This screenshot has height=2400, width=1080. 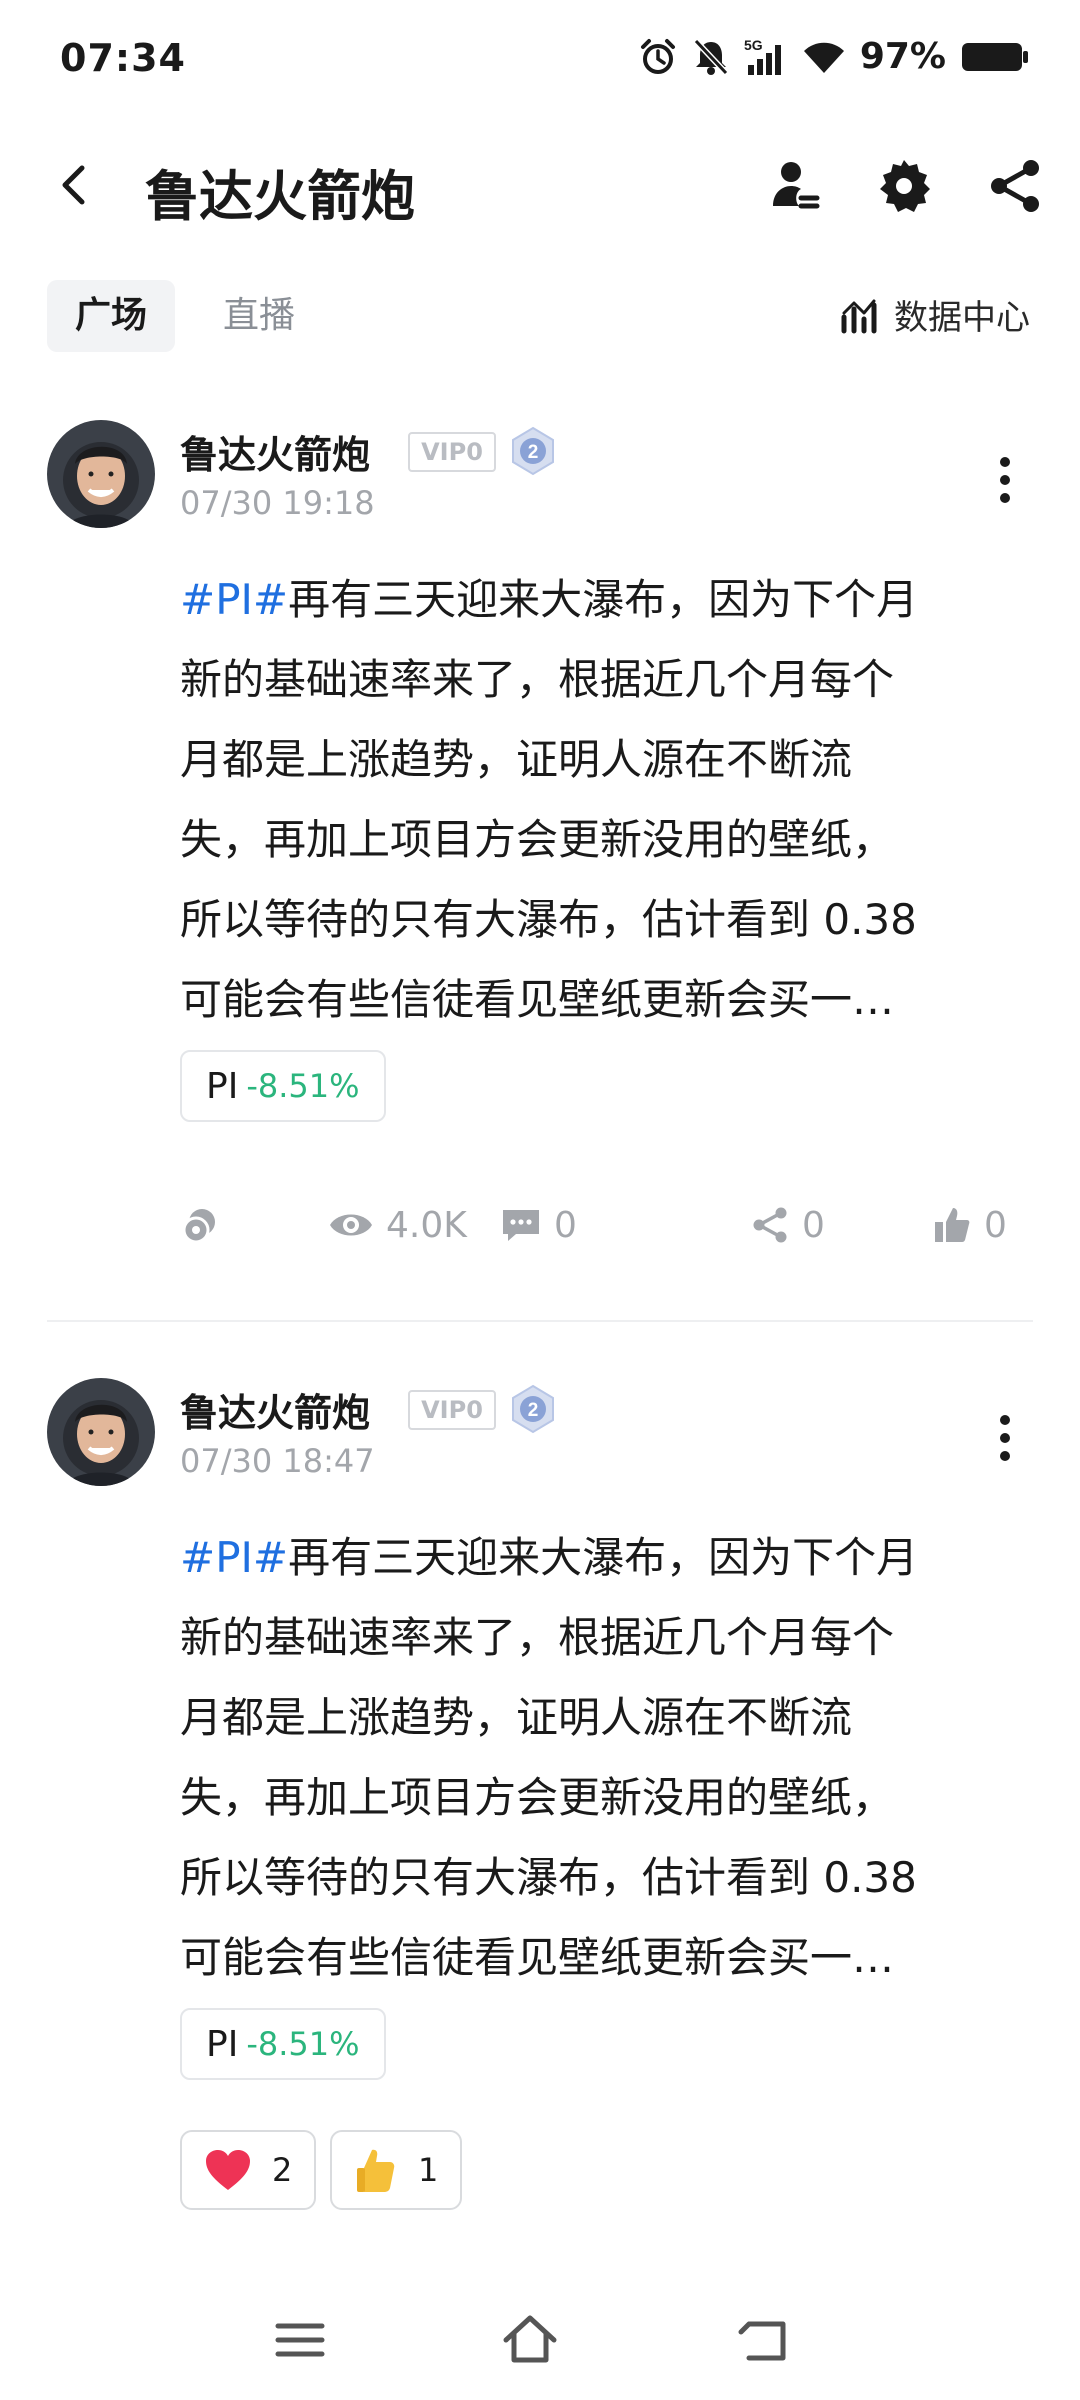 What do you see at coordinates (762, 56) in the screenshot?
I see `signal-5g-icon: 5G` at bounding box center [762, 56].